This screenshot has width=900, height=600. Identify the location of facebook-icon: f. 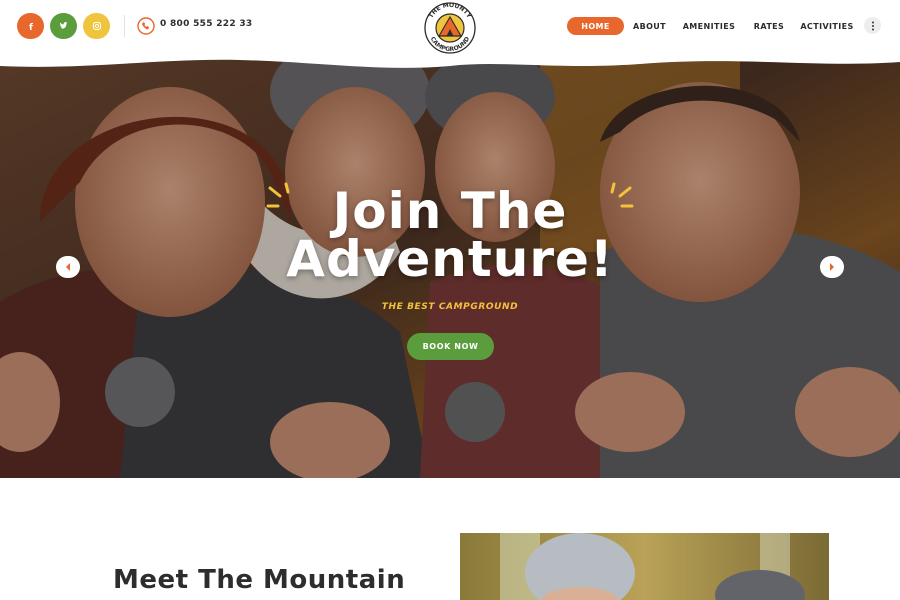
(31, 27).